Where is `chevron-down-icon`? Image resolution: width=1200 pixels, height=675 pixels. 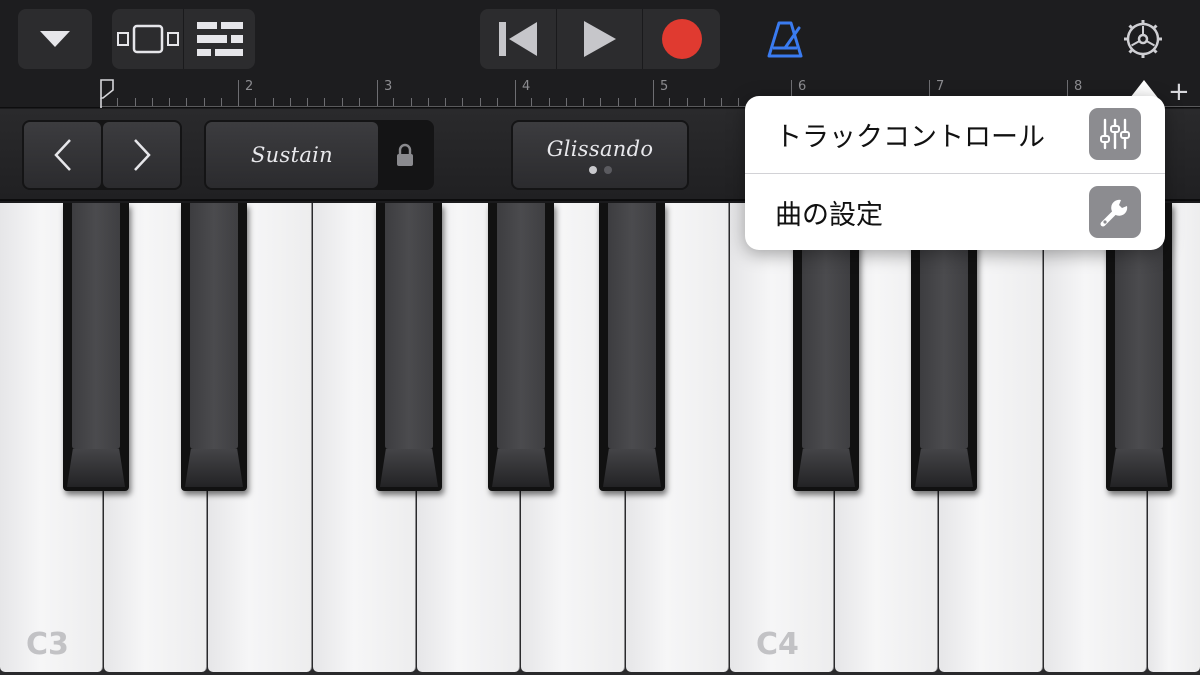 chevron-down-icon is located at coordinates (55, 39).